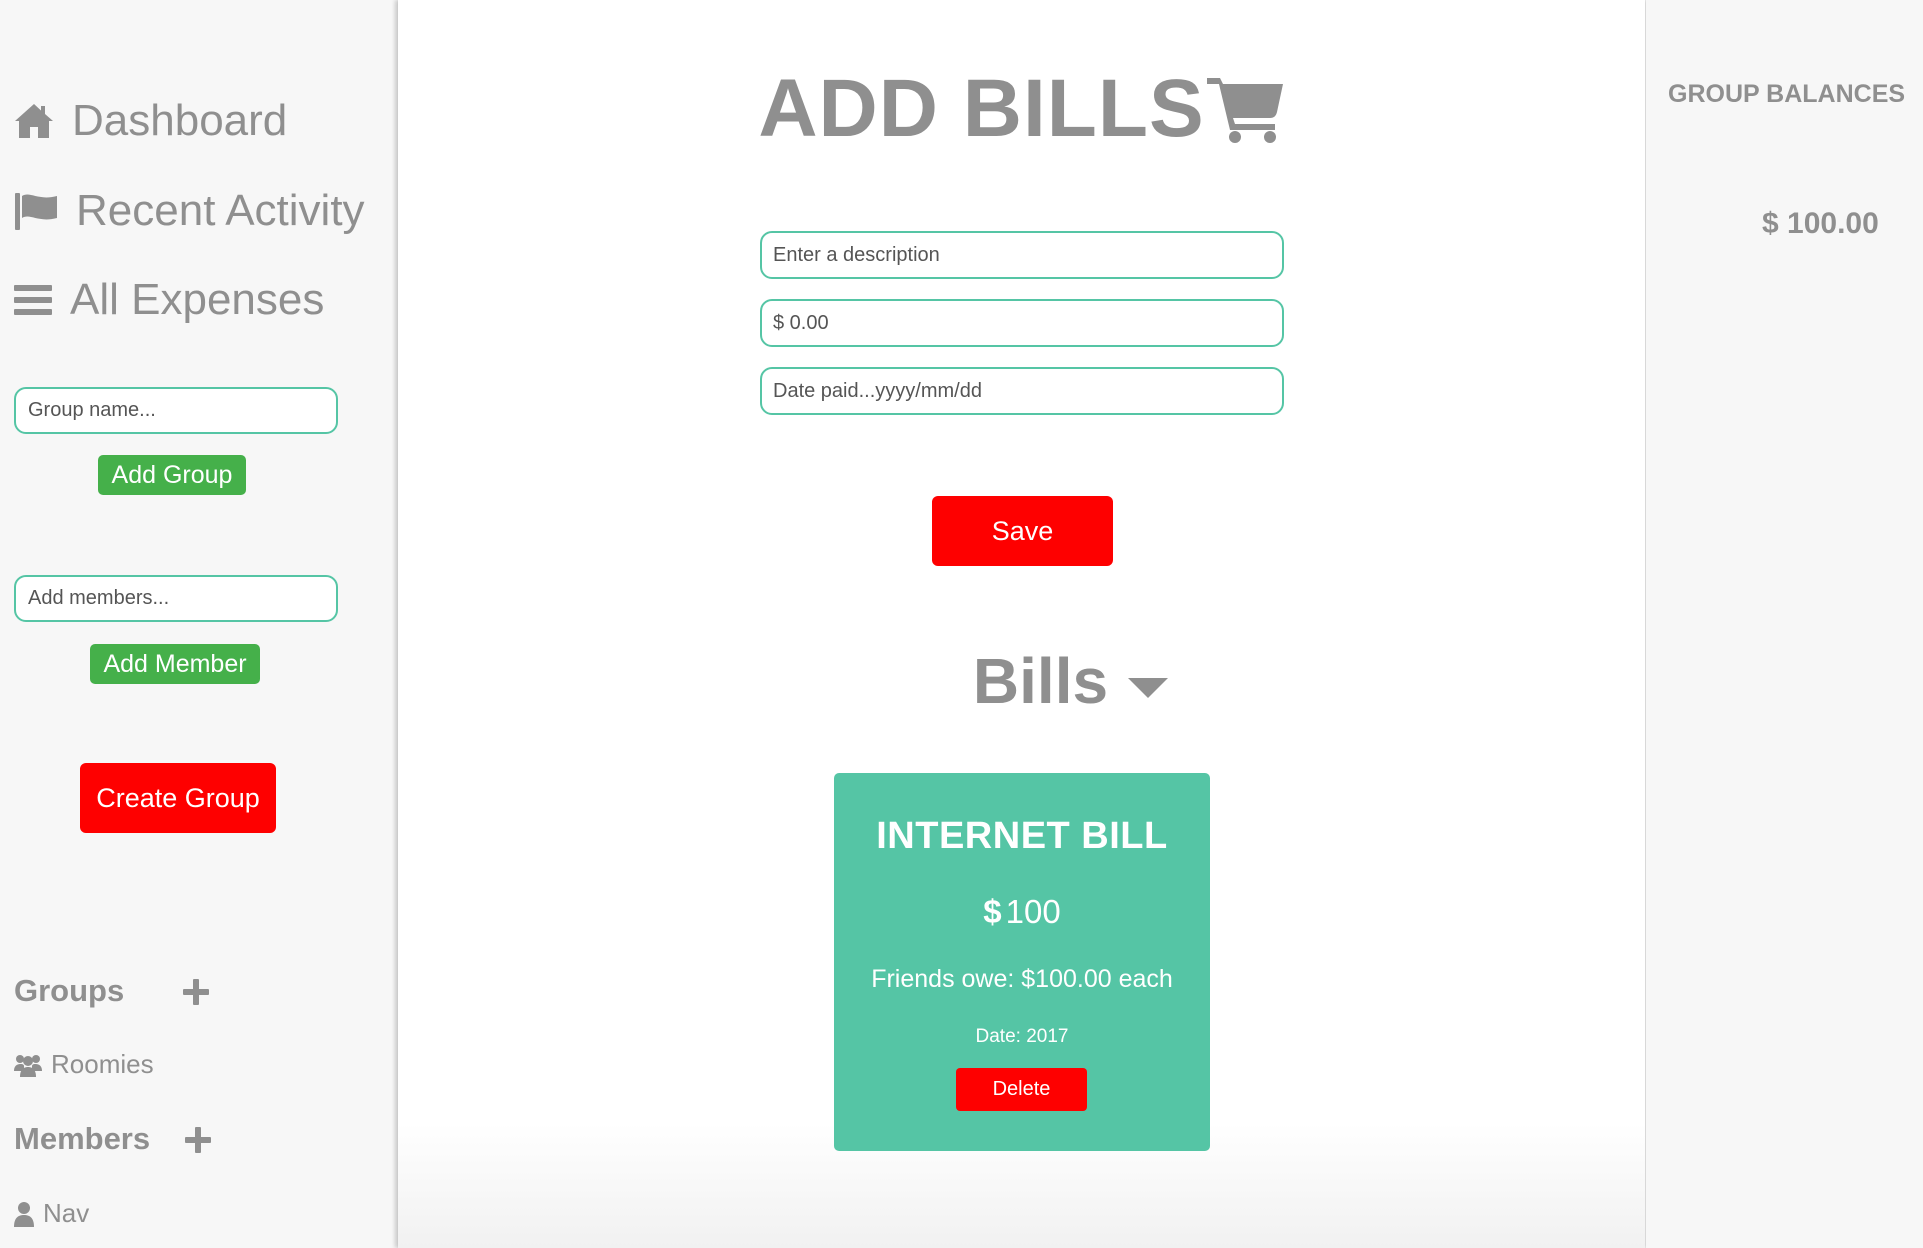  I want to click on bill-currency: $, so click(992, 911).